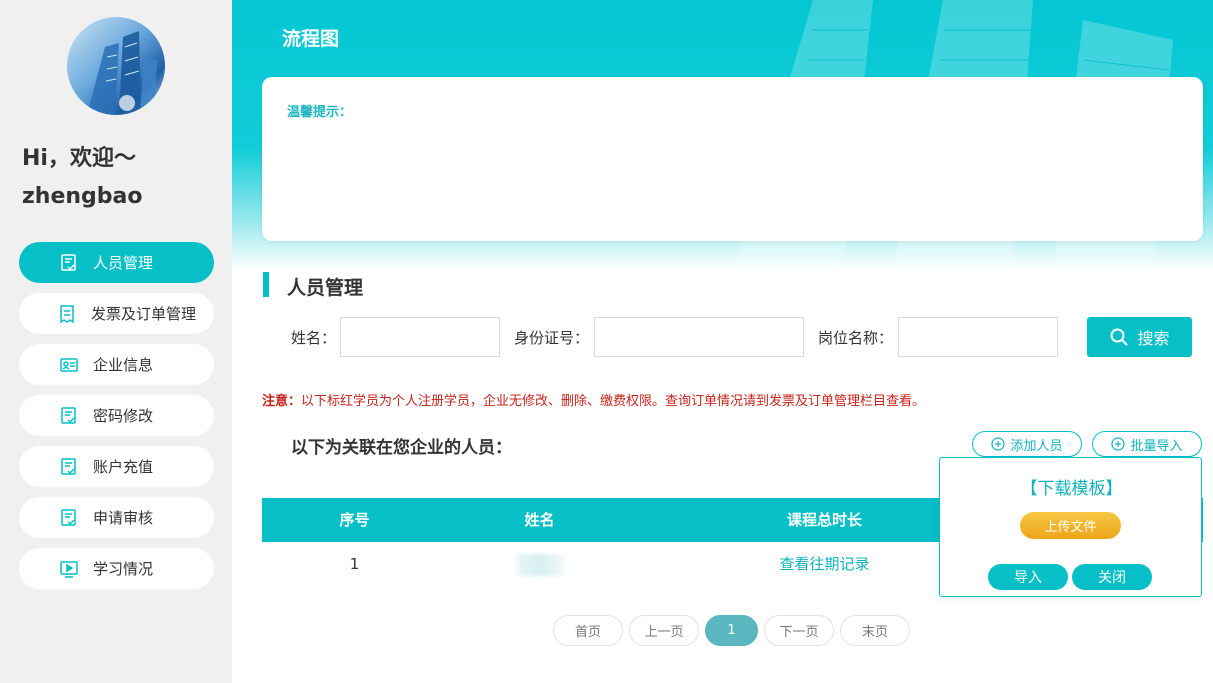 The height and width of the screenshot is (683, 1213). What do you see at coordinates (320, 112) in the screenshot?
I see `tips-label: 温馨提示：` at bounding box center [320, 112].